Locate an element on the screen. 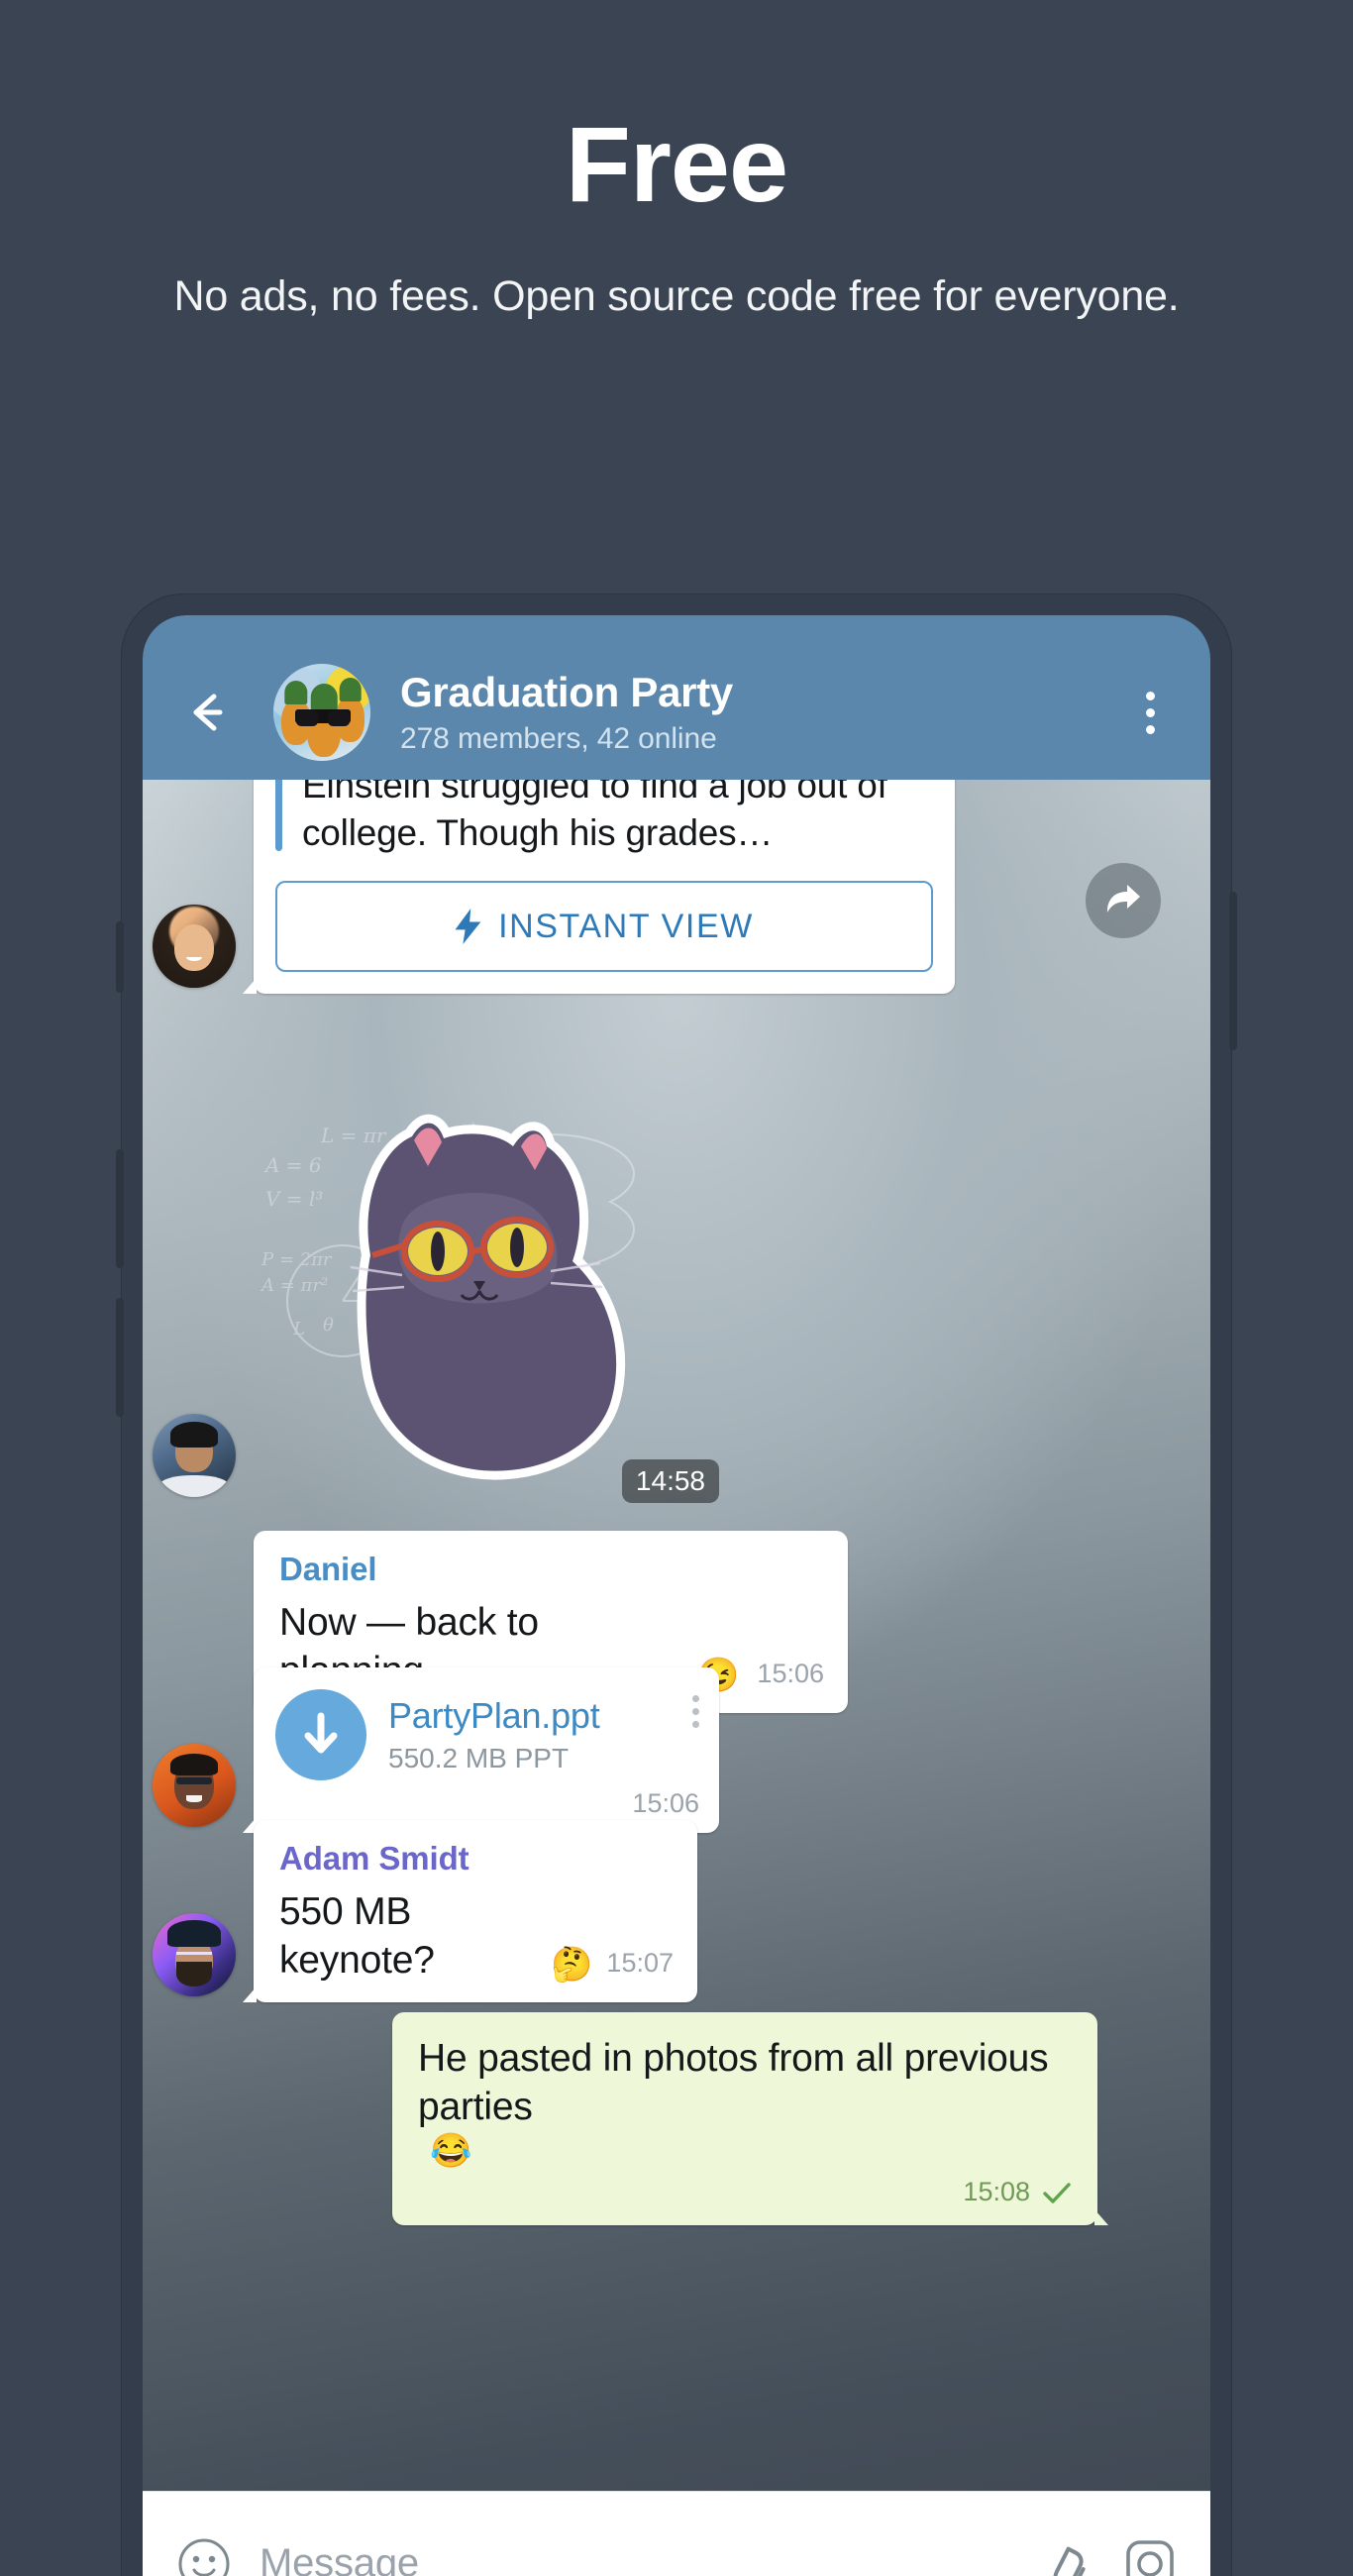 The image size is (1353, 2576). svg-text: θ is located at coordinates (328, 1325).